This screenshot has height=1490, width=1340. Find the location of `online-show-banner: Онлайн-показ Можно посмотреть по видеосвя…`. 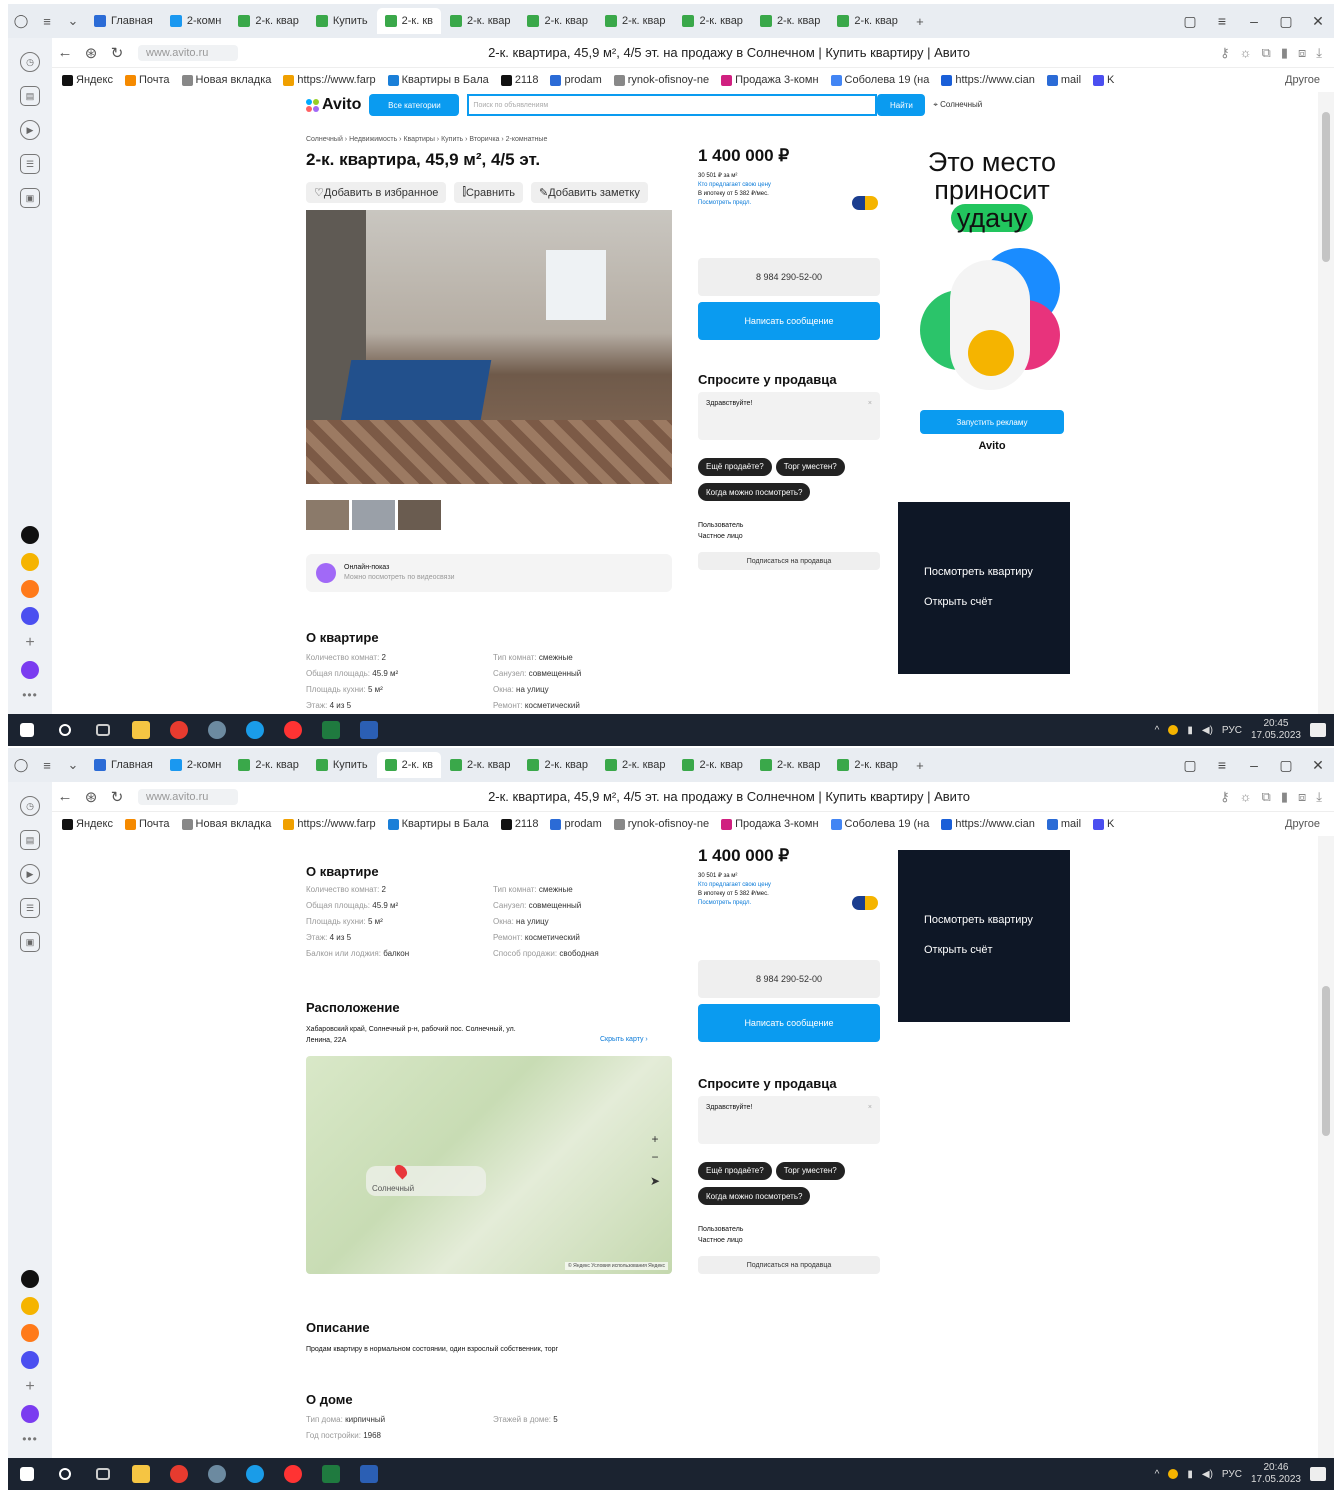

online-show-banner: Онлайн-показ Можно посмотреть по видеосвя… is located at coordinates (489, 573).